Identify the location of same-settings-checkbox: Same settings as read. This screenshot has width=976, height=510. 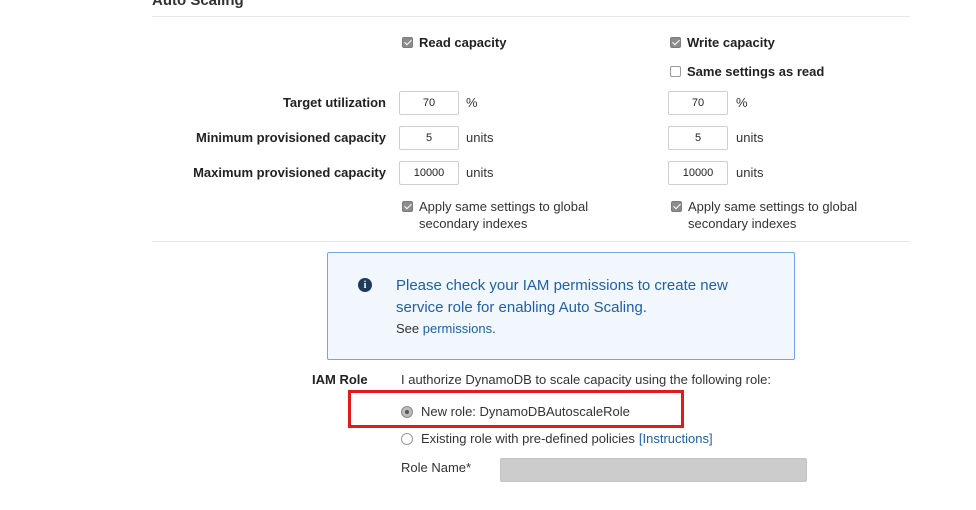
(747, 71).